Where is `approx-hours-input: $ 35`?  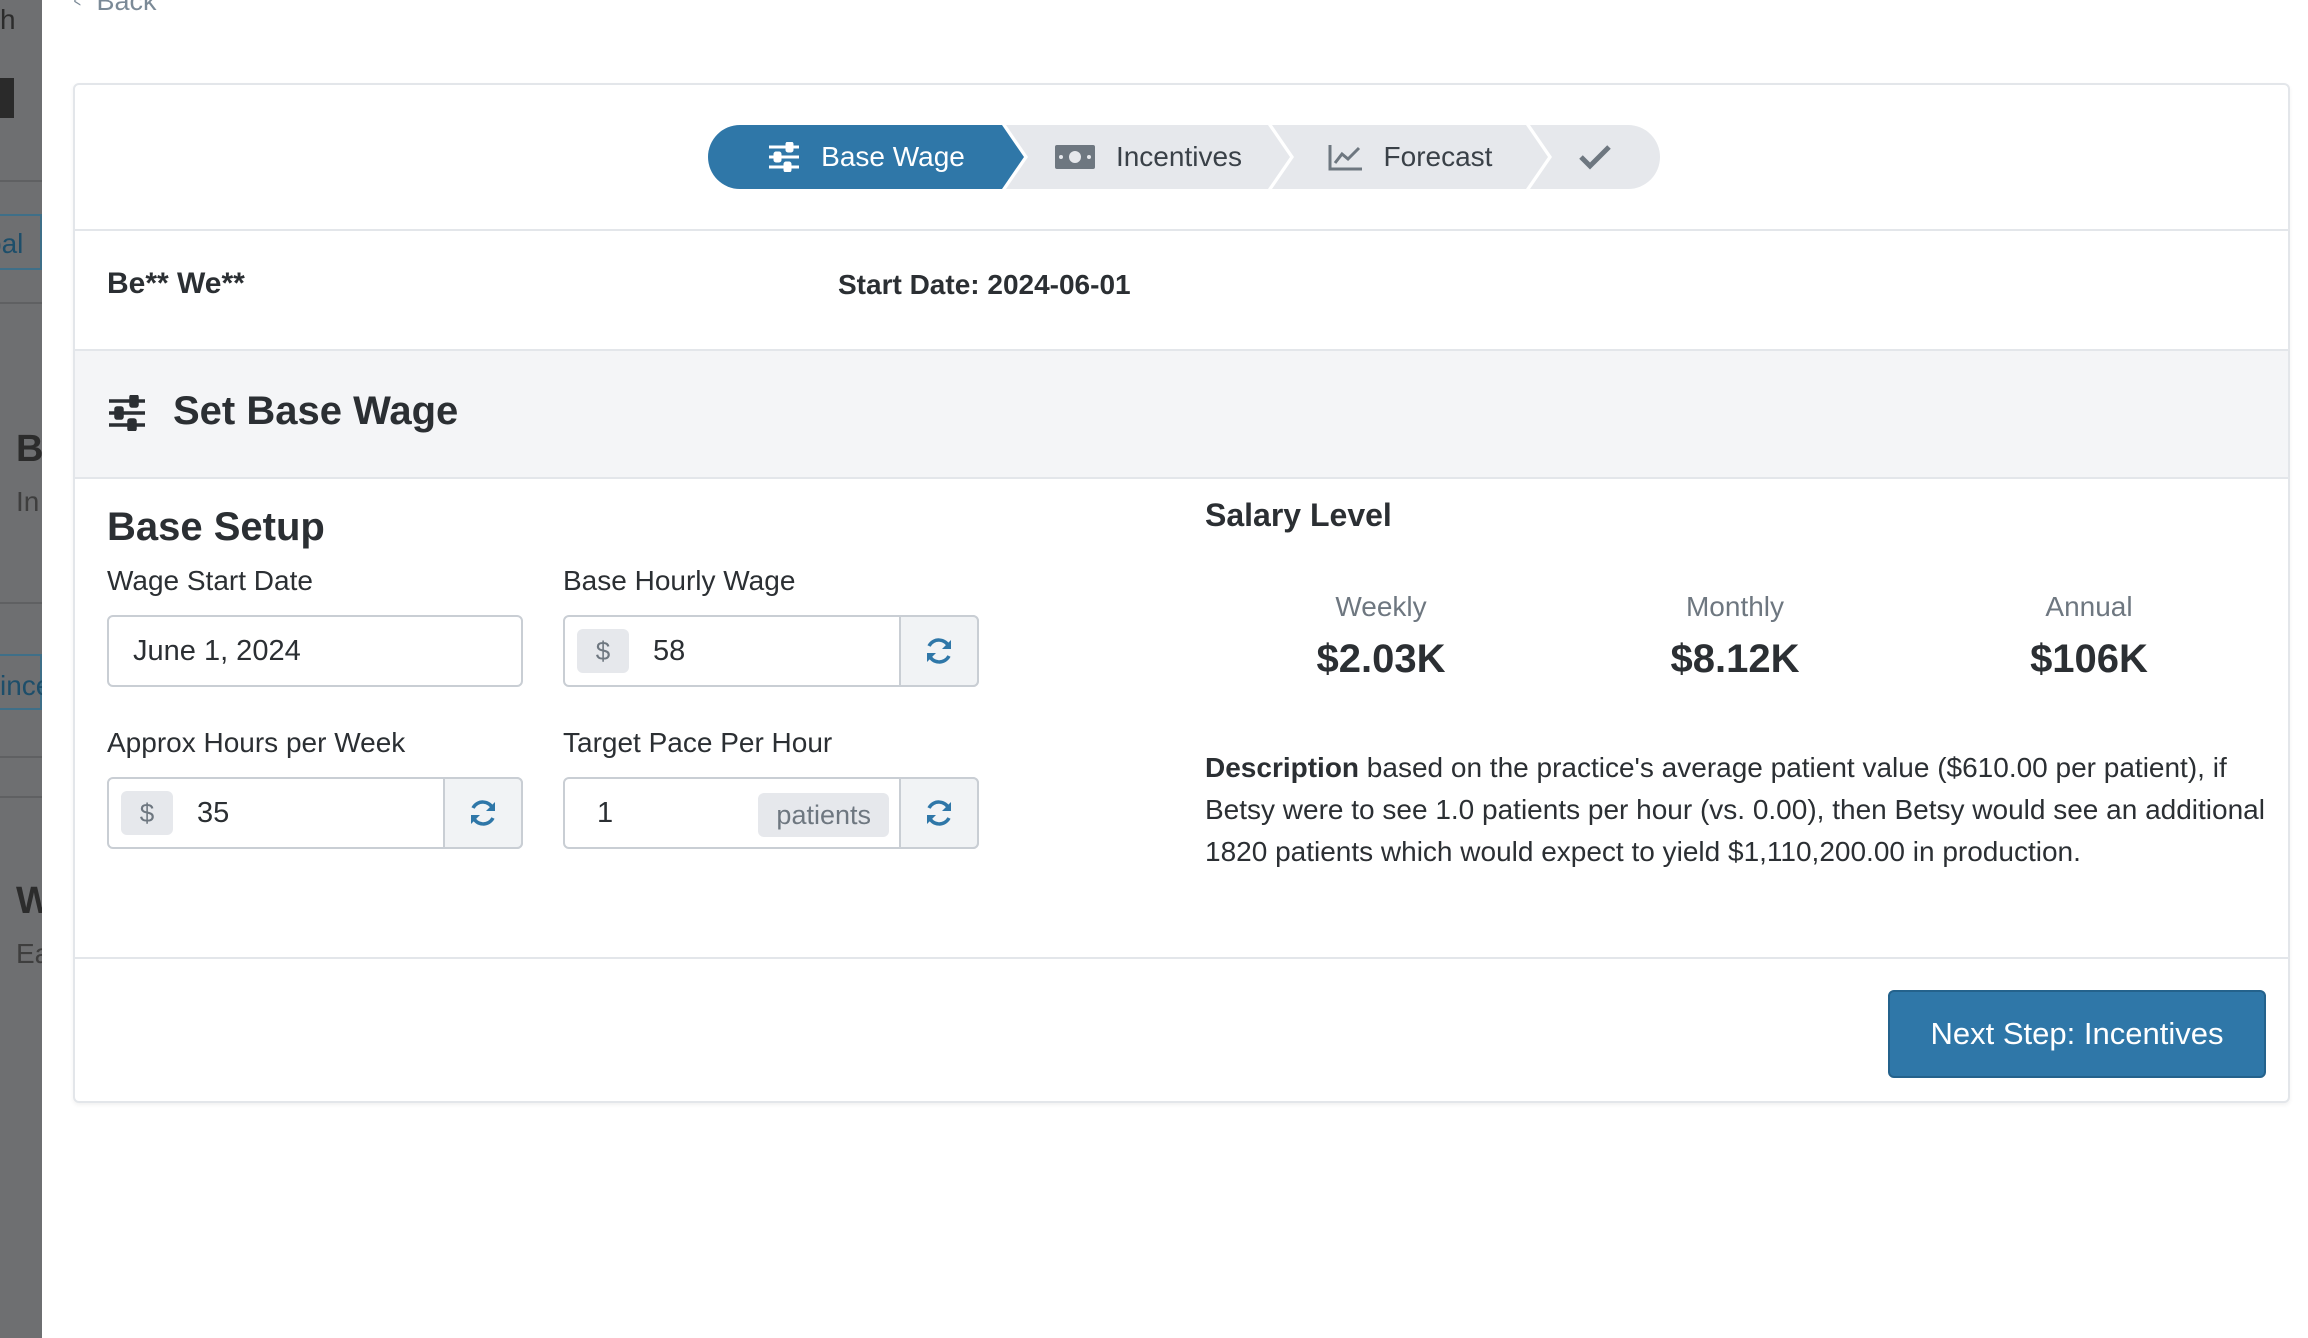
approx-hours-input: $ 35 is located at coordinates (315, 813).